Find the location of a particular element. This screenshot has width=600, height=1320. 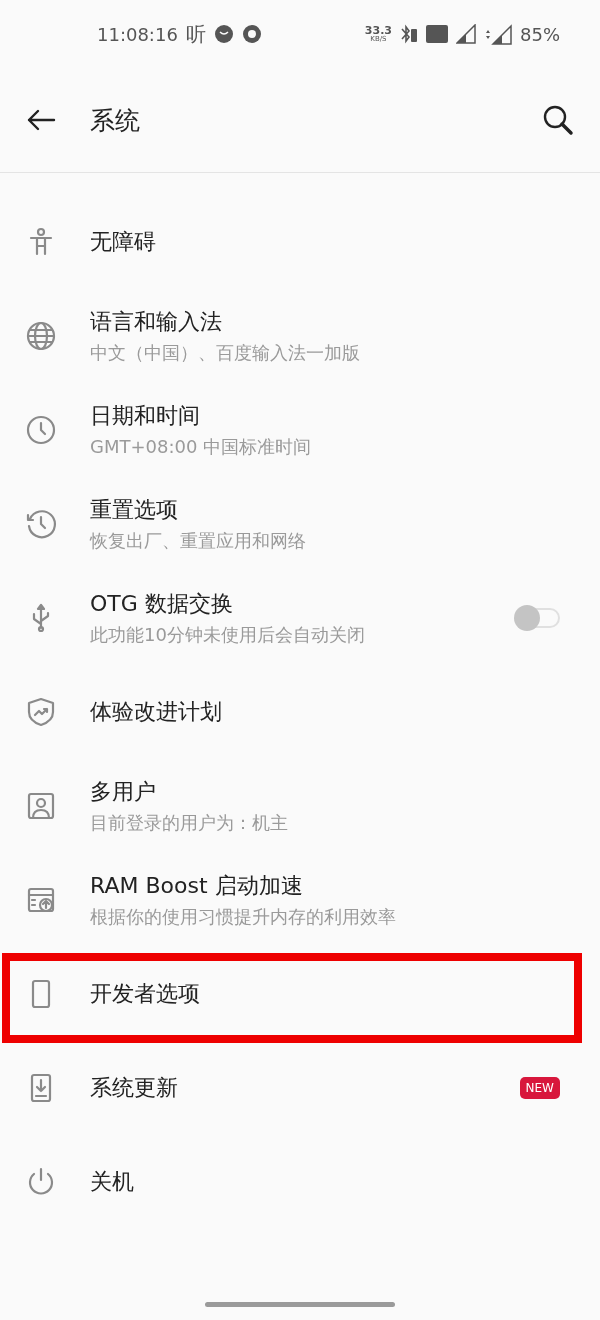

item-title: 多用户 is located at coordinates (123, 792).